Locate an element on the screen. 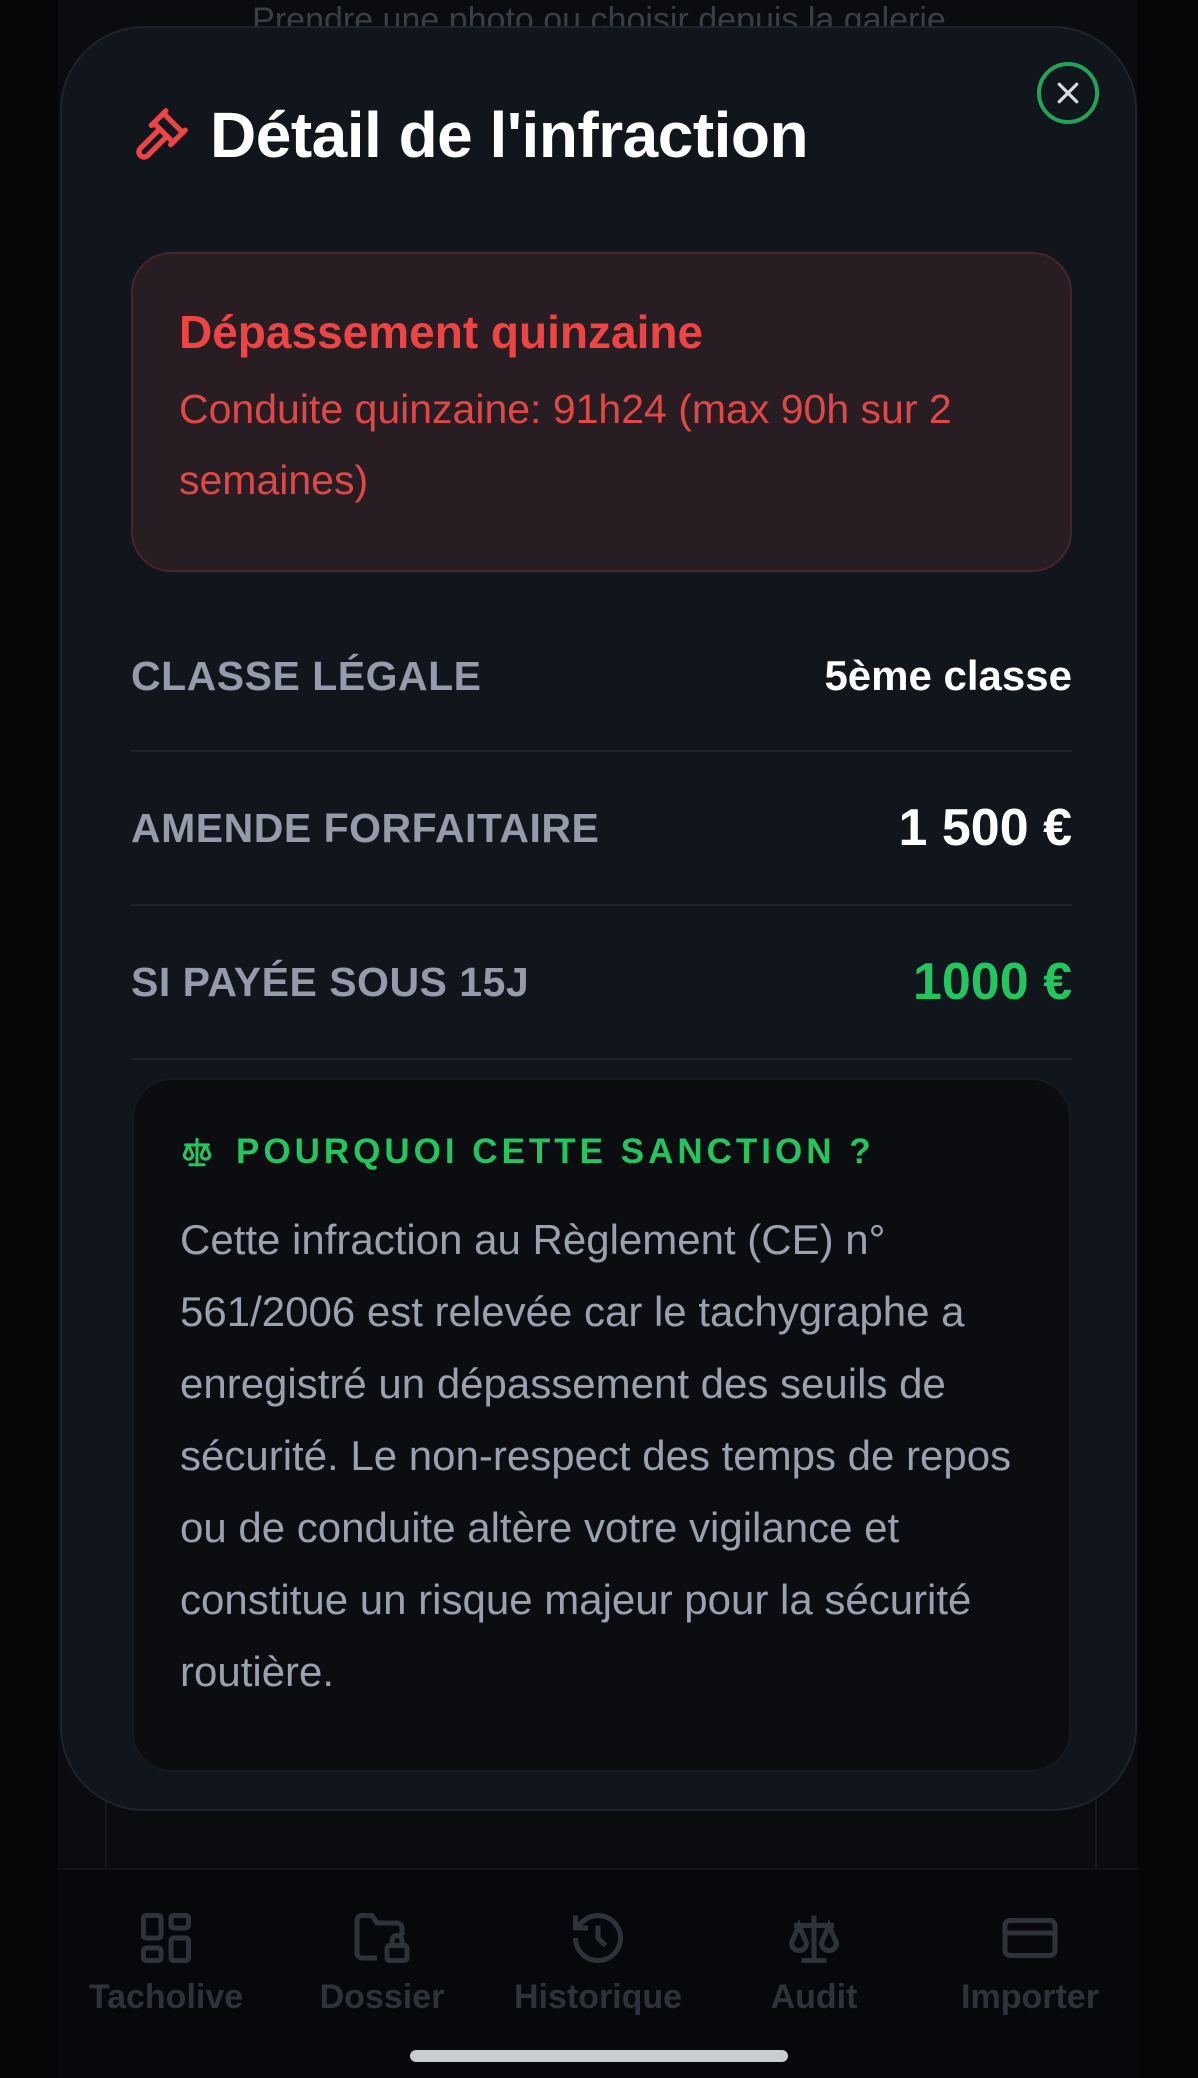 The image size is (1198, 2078). modal-title: Détail de l'infraction is located at coordinates (509, 135).